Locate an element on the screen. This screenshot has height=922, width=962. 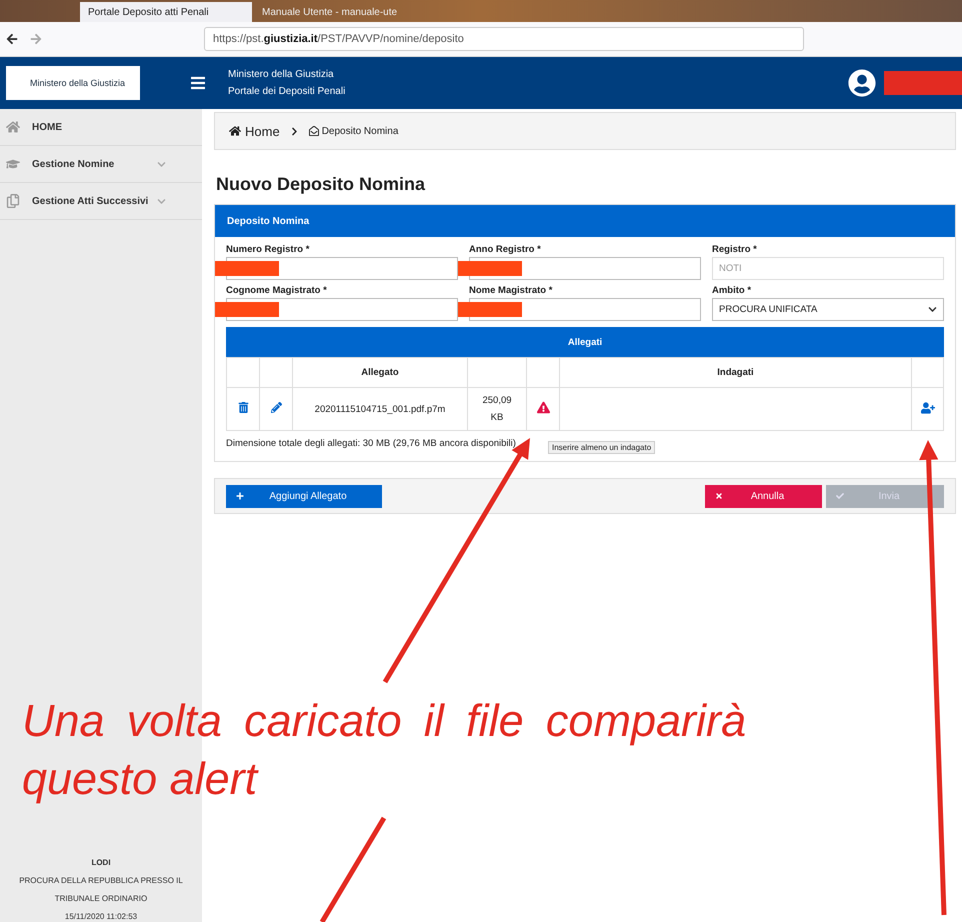
browser-tab: Portale Deposito atti Penali is located at coordinates (166, 12).